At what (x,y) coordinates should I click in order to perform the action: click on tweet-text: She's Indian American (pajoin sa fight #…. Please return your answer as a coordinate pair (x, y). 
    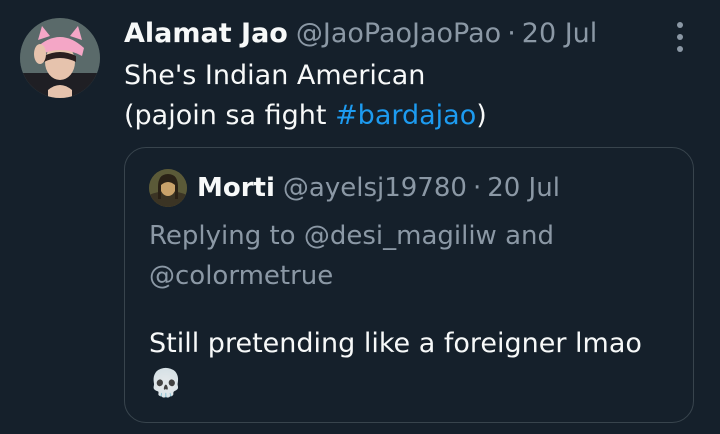
    Looking at the image, I should click on (404, 96).